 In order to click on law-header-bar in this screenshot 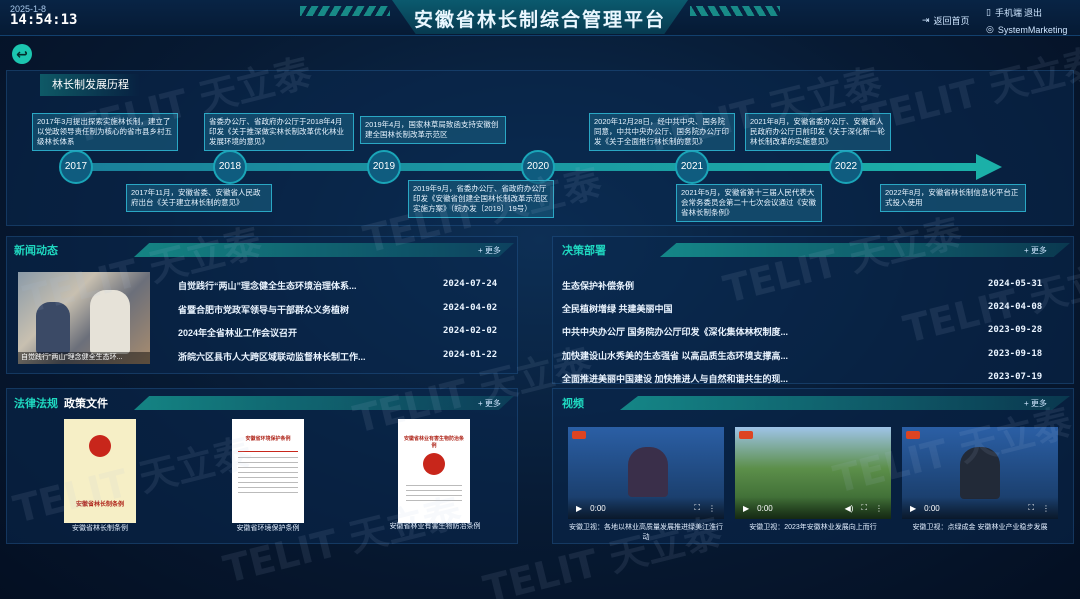, I will do `click(324, 403)`.